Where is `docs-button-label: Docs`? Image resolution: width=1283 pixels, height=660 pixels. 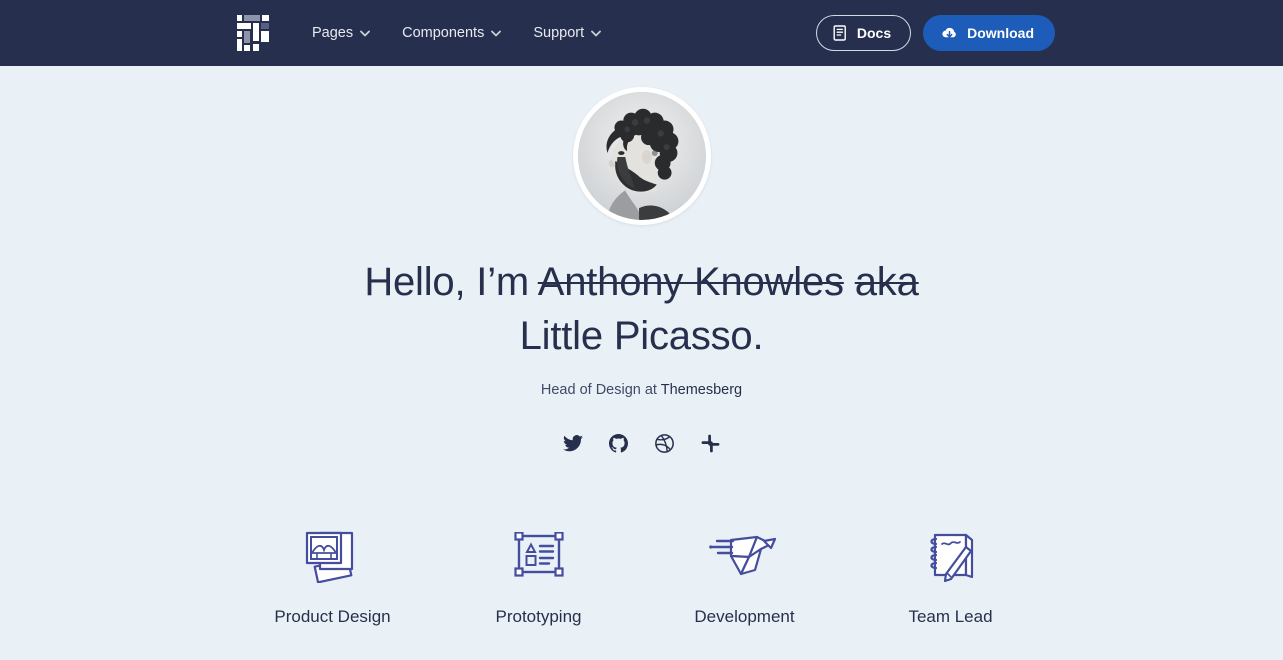
docs-button-label: Docs is located at coordinates (874, 33).